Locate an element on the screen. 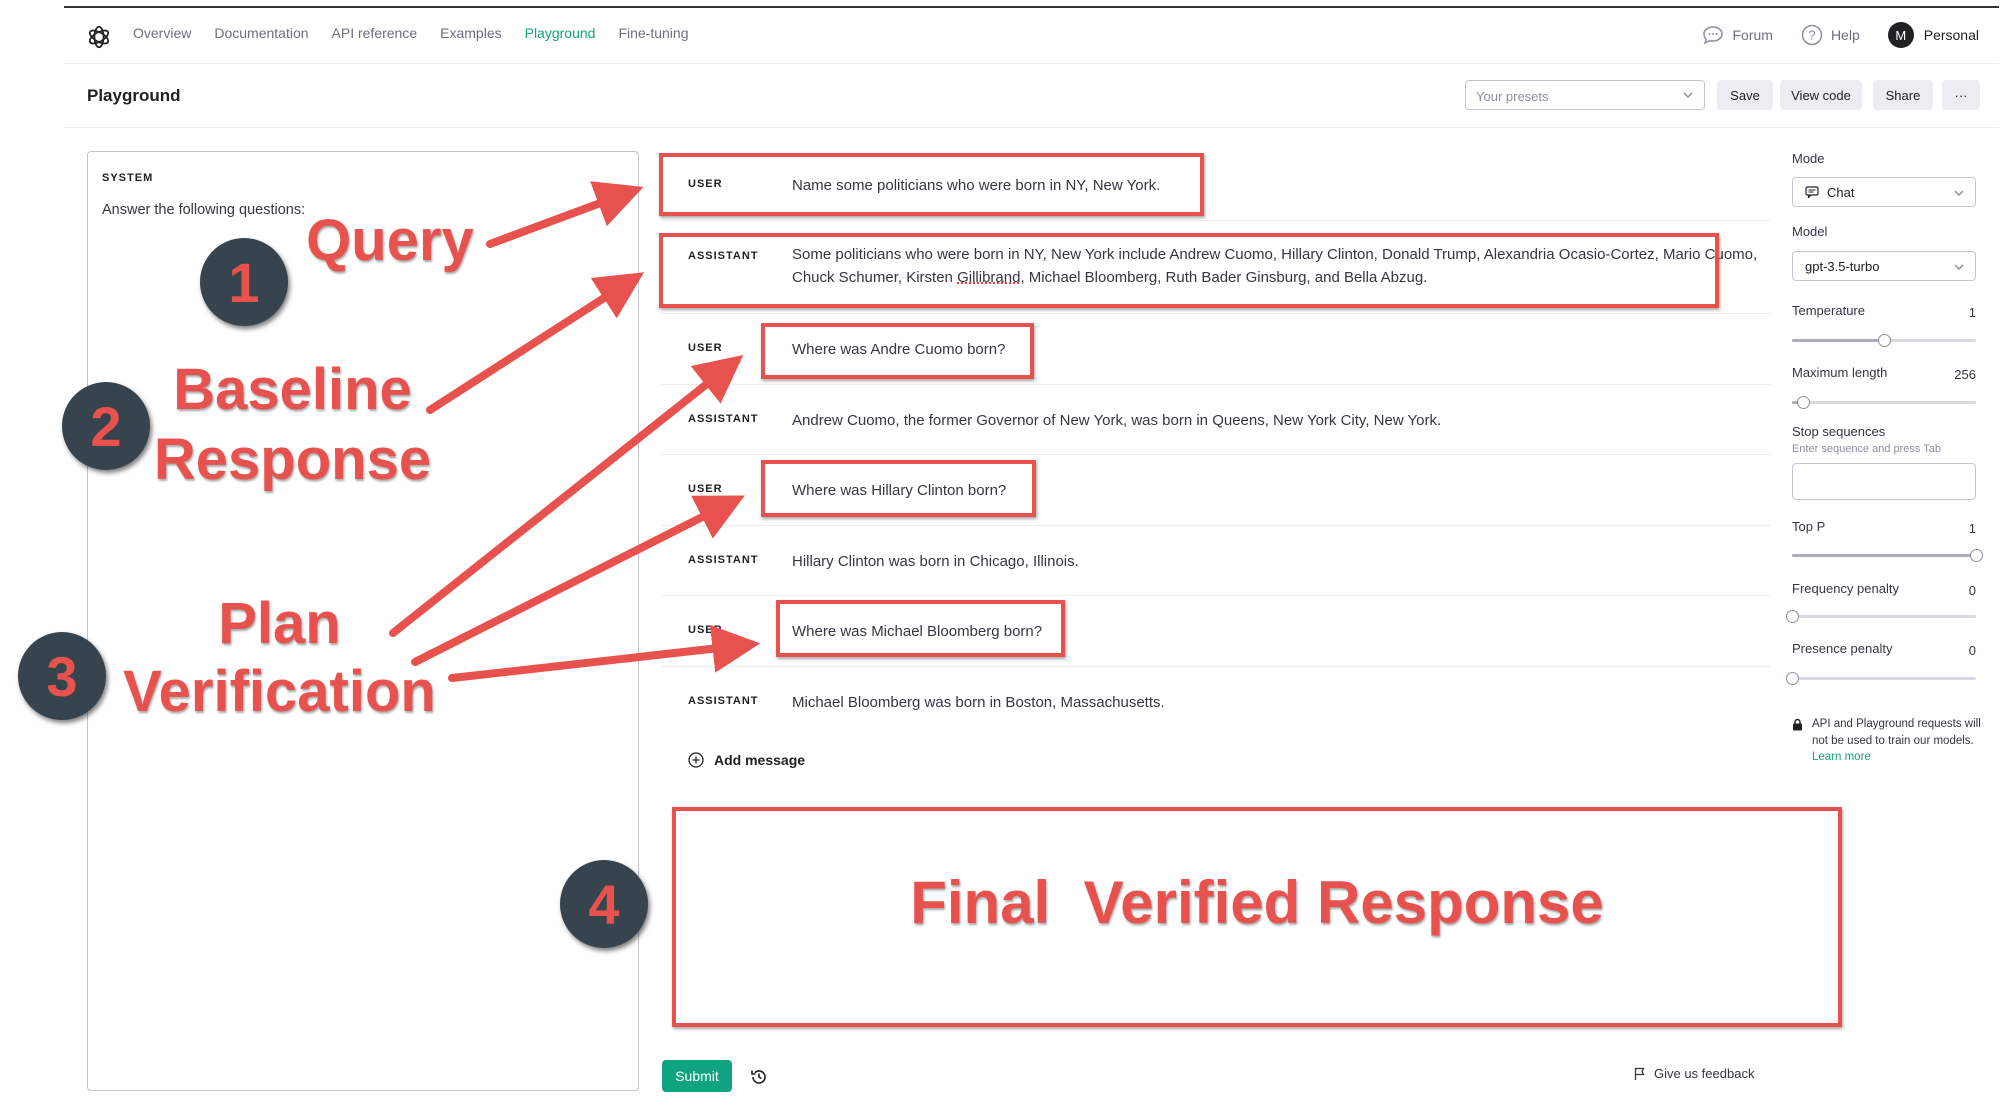 The height and width of the screenshot is (1118, 2000). system-text: Answer the following questions: is located at coordinates (203, 210).